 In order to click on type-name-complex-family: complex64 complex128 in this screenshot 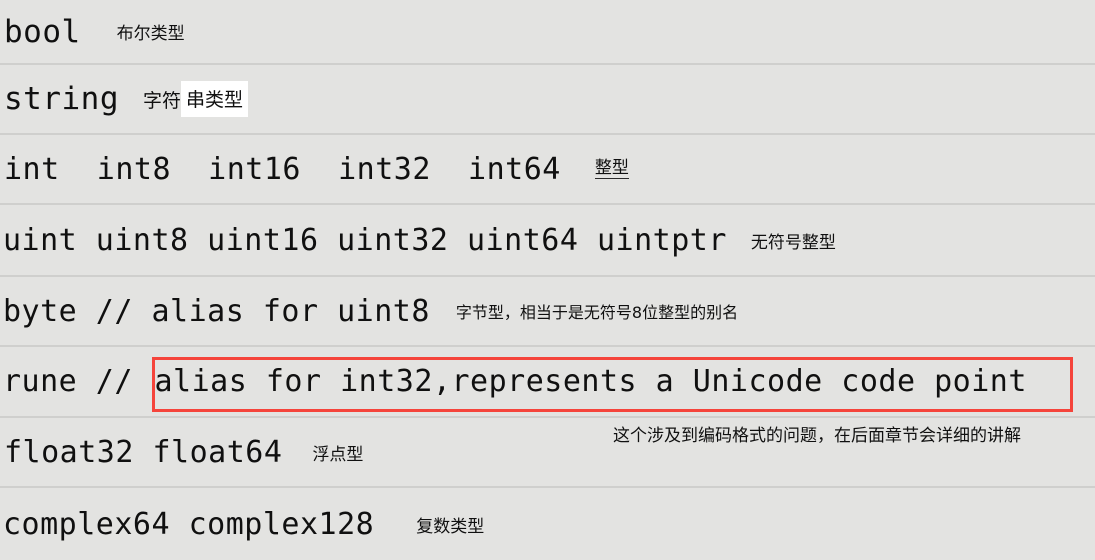, I will do `click(189, 524)`.